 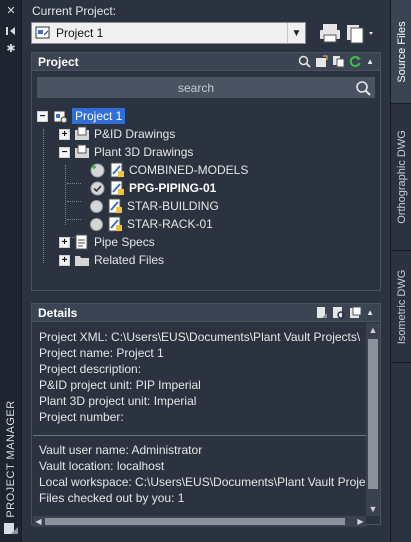 I want to click on scroll-left-icon: ◀, so click(x=38, y=521).